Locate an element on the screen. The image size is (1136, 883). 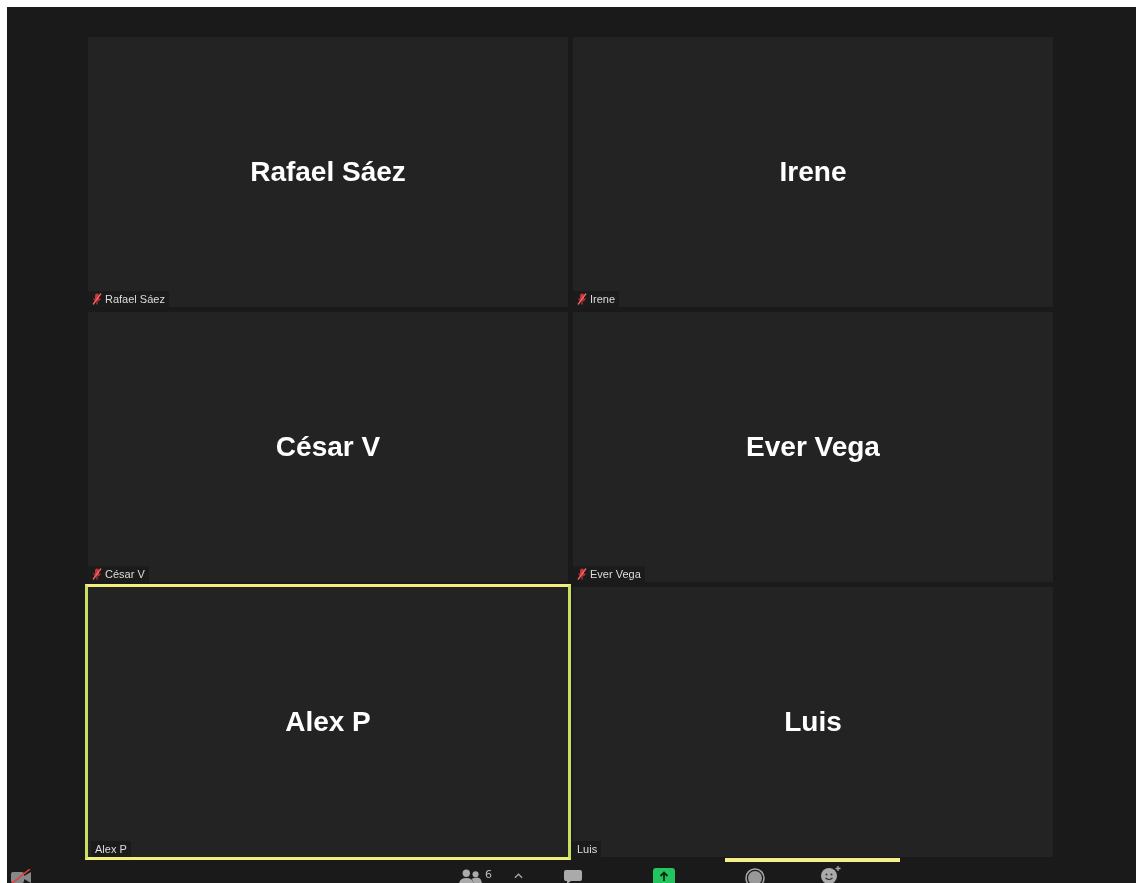
name-label: Ever Vega is located at coordinates (615, 574).